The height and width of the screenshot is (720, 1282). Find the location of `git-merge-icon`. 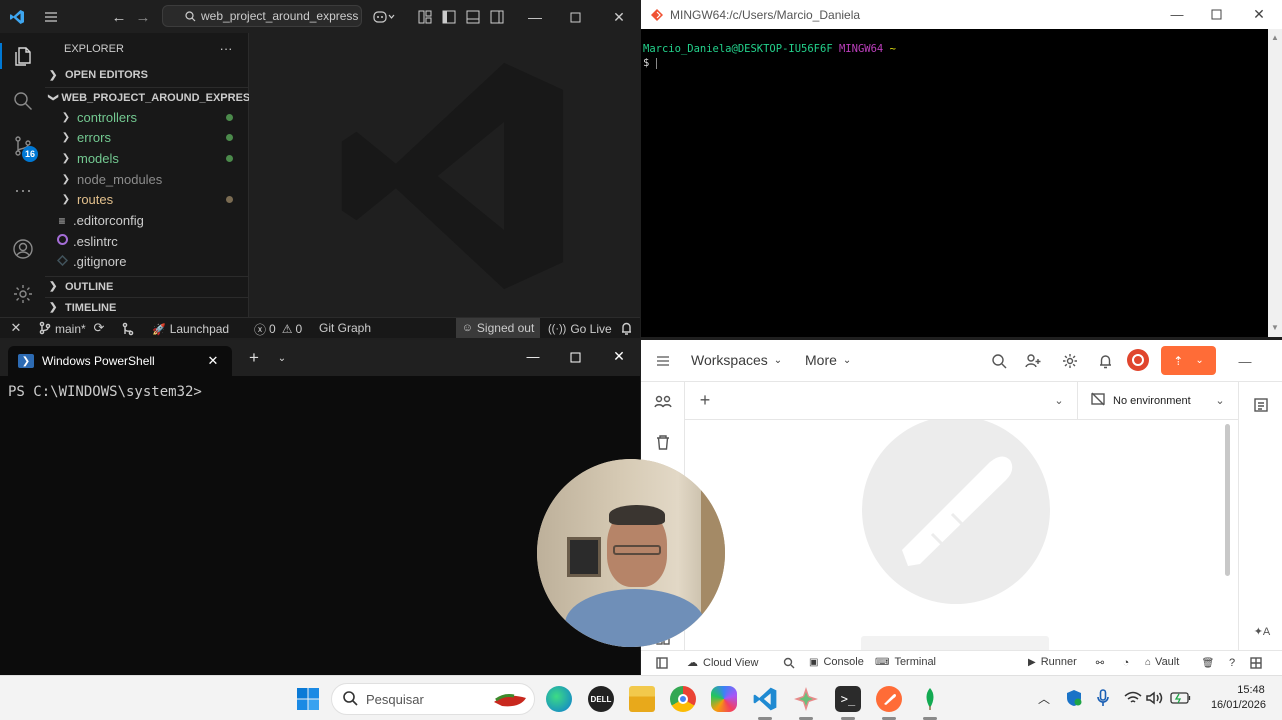

git-merge-icon is located at coordinates (128, 329).